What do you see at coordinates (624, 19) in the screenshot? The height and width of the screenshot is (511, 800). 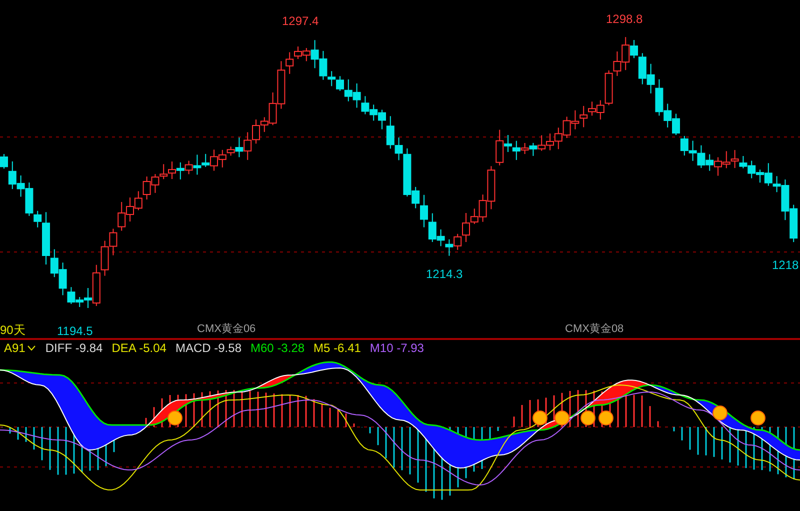 I see `price-label: 1298.8` at bounding box center [624, 19].